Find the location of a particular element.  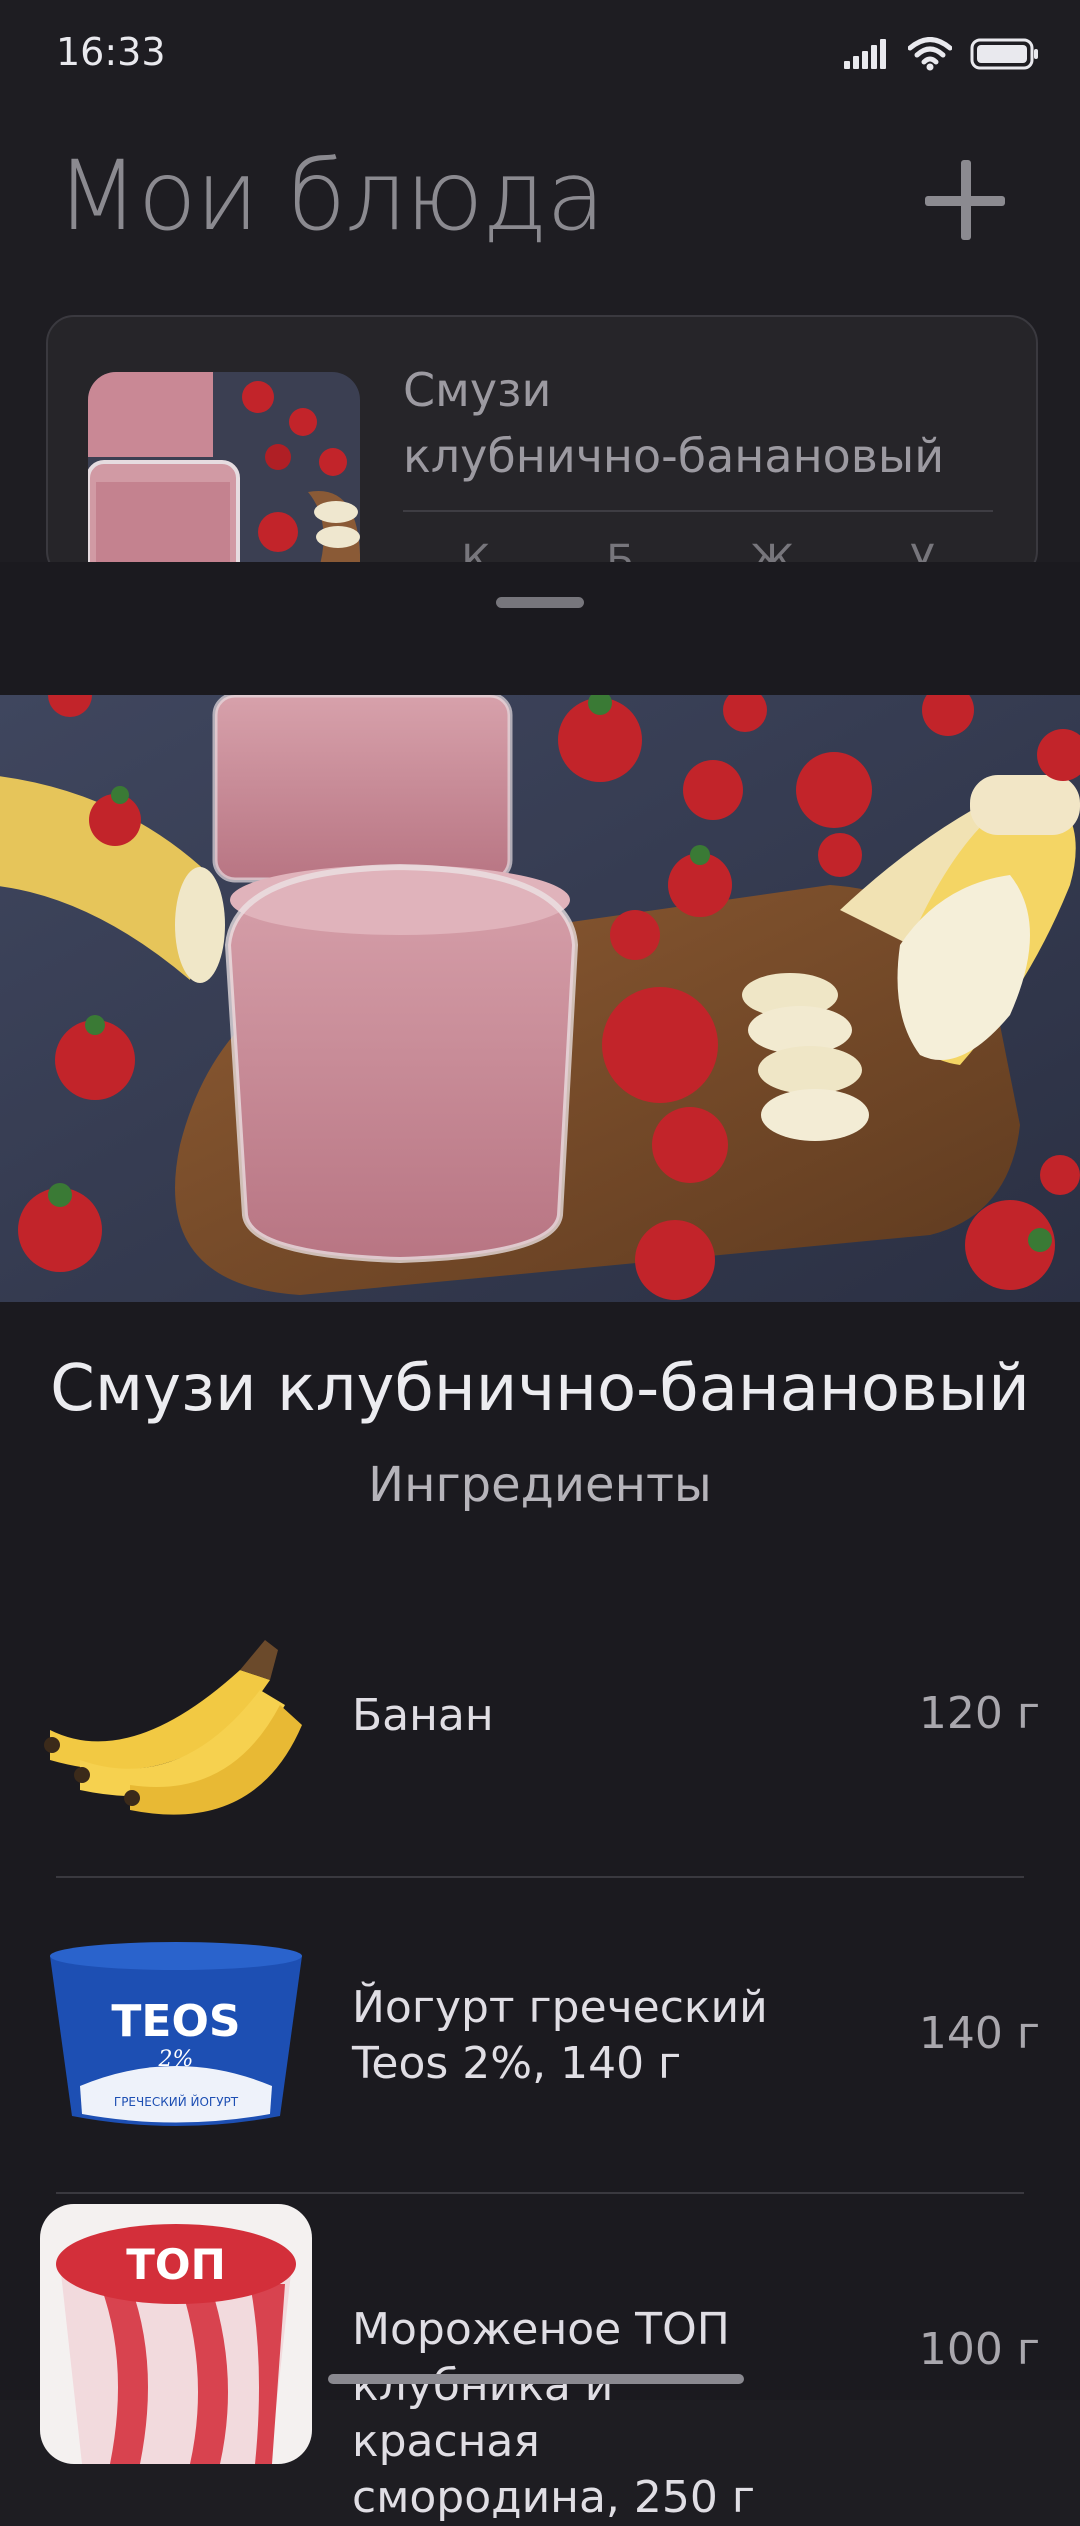

signal-icon is located at coordinates (865, 54).